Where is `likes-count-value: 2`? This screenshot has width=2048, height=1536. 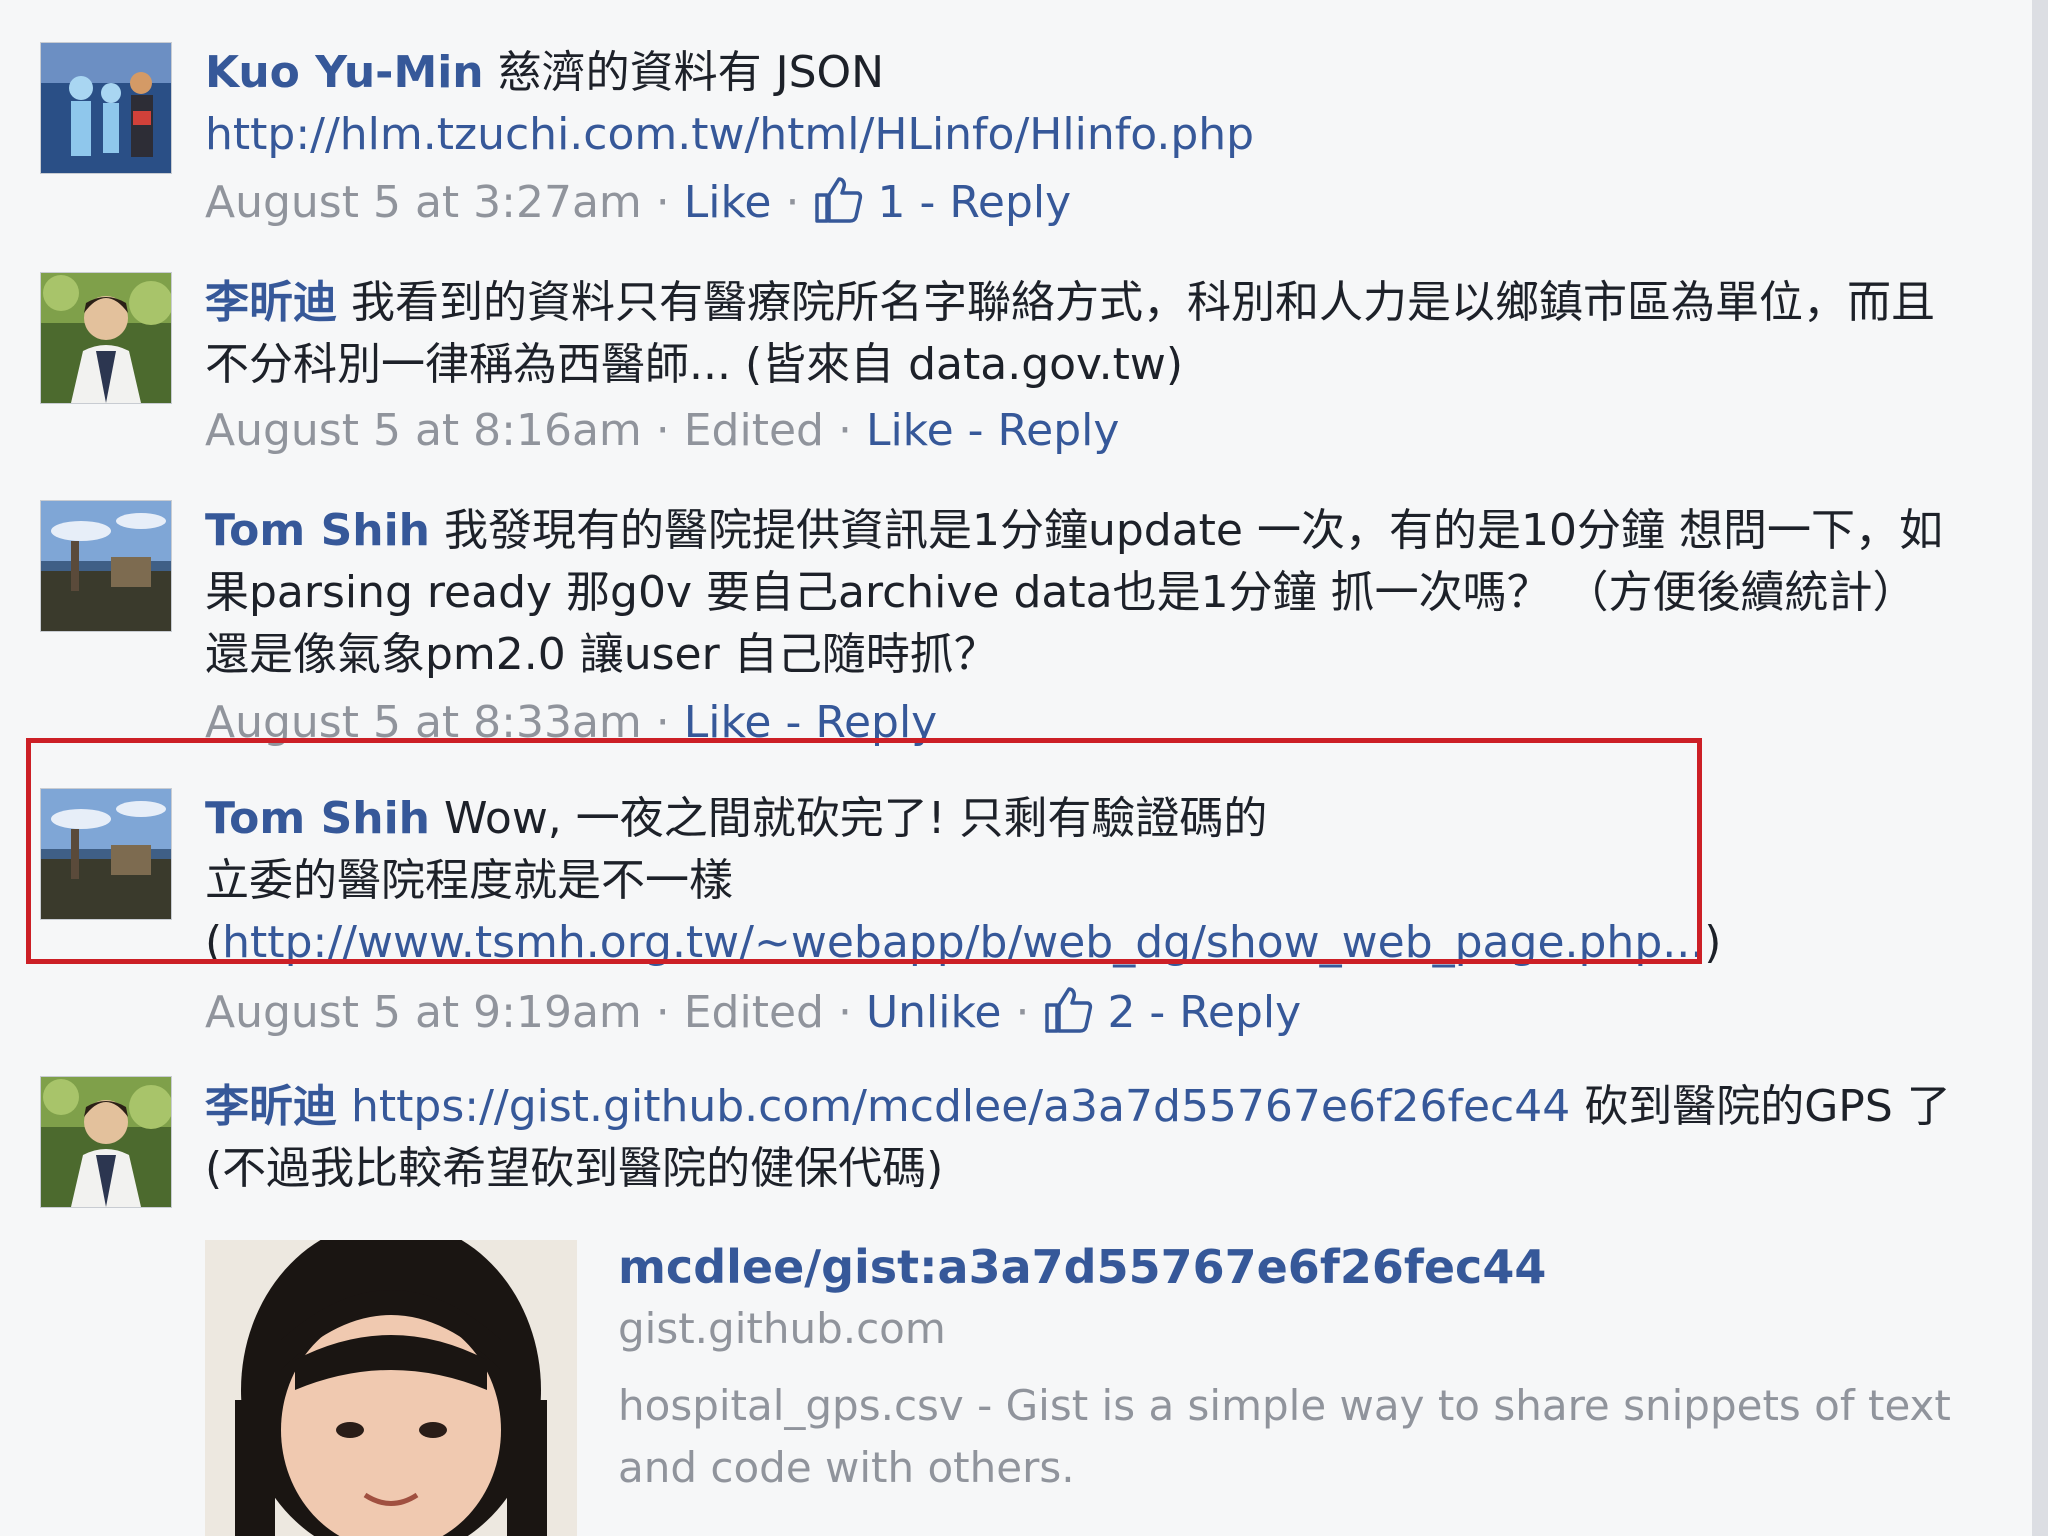
likes-count-value: 2 is located at coordinates (1121, 1012).